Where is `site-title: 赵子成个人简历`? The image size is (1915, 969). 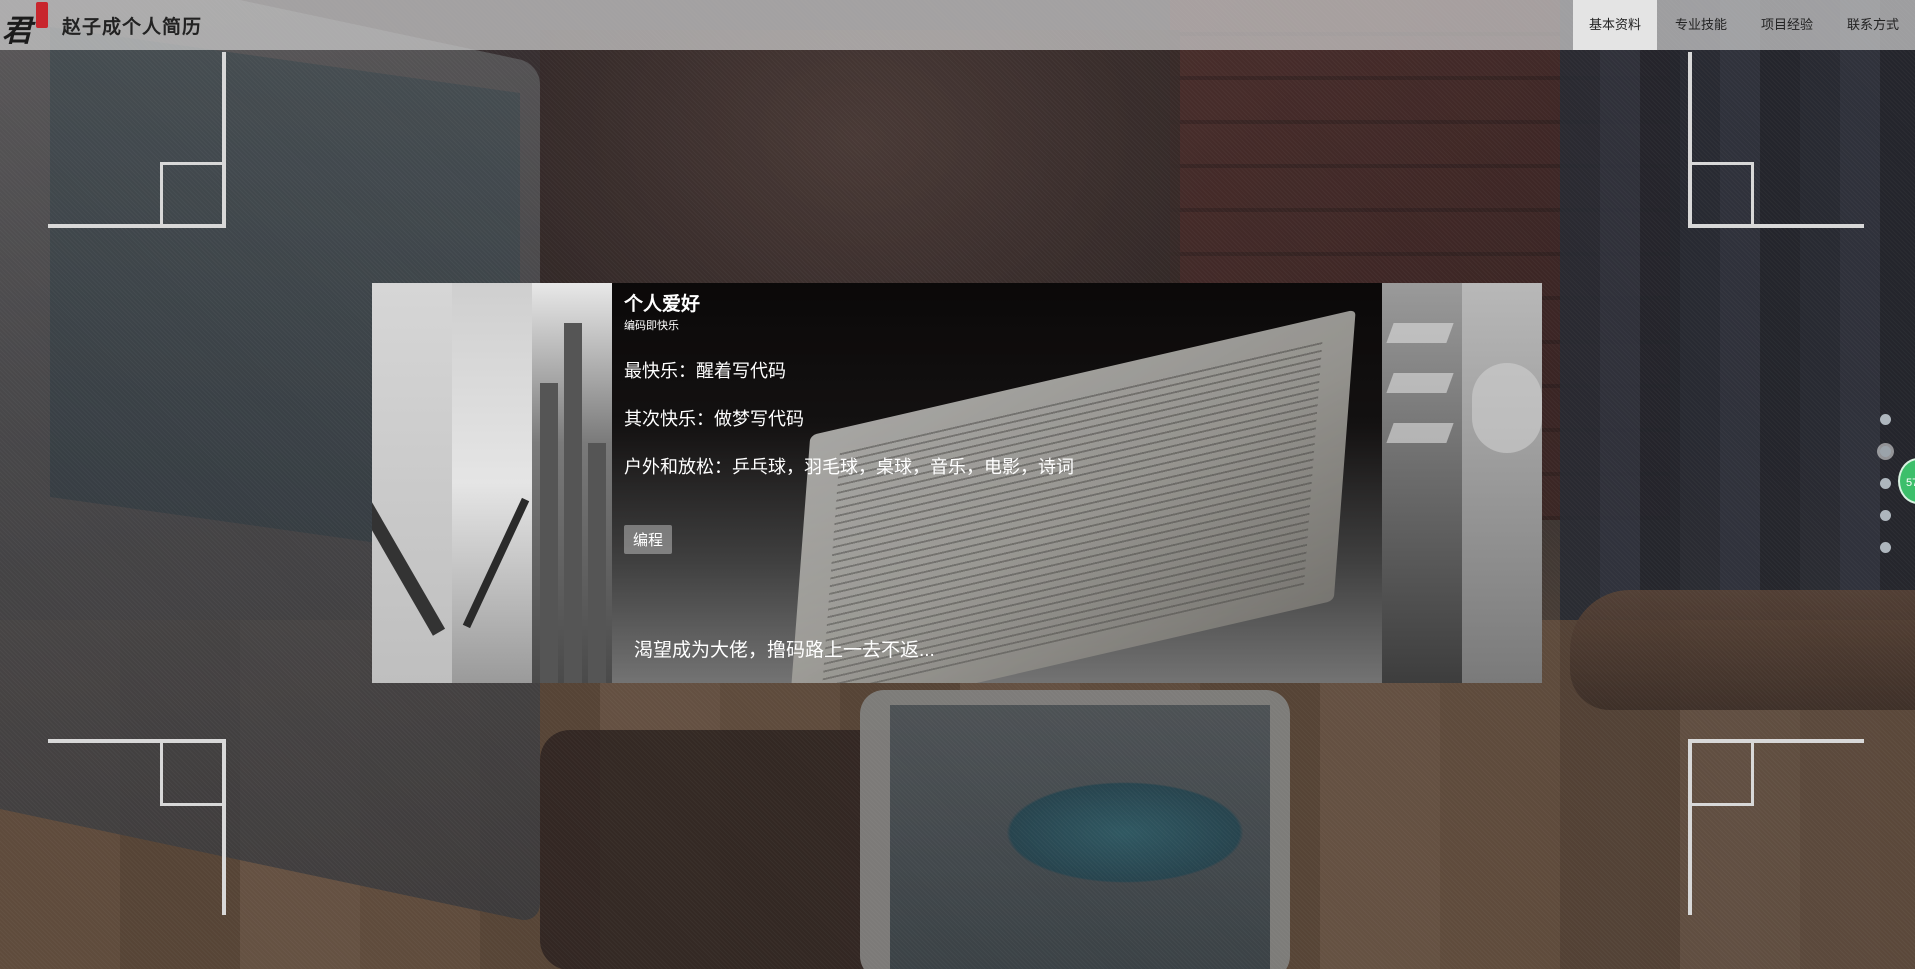 site-title: 赵子成个人简历 is located at coordinates (132, 27).